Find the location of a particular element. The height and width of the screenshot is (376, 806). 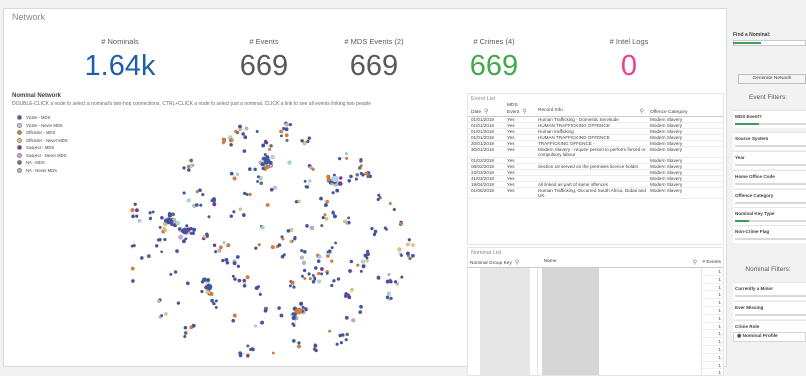

kpi-nominals: # Nominals 1.64k is located at coordinates (120, 59).